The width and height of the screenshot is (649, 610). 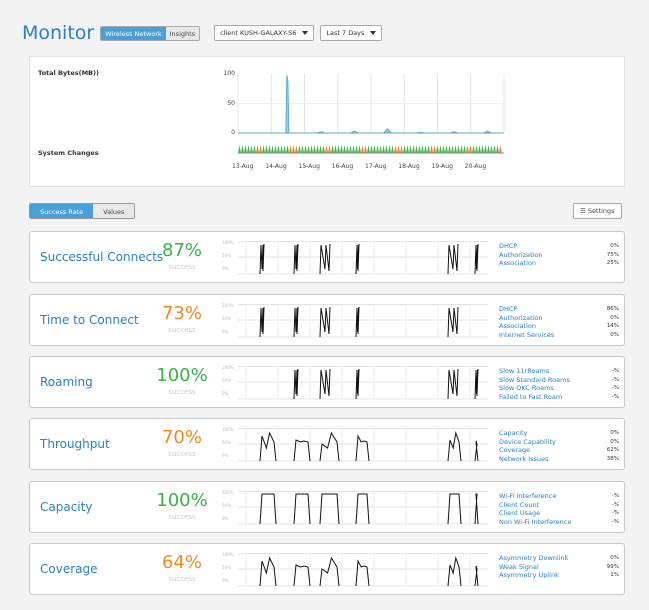 I want to click on breakdown-row: DHCP 0%, so click(x=559, y=246).